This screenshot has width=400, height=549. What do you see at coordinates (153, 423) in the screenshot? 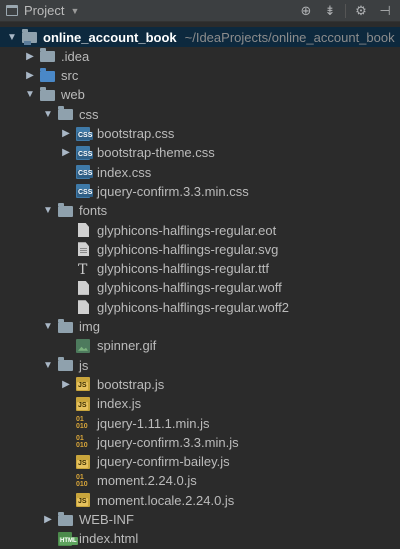
I see `tree-item-label: jquery-1.11.1.min.js` at bounding box center [153, 423].